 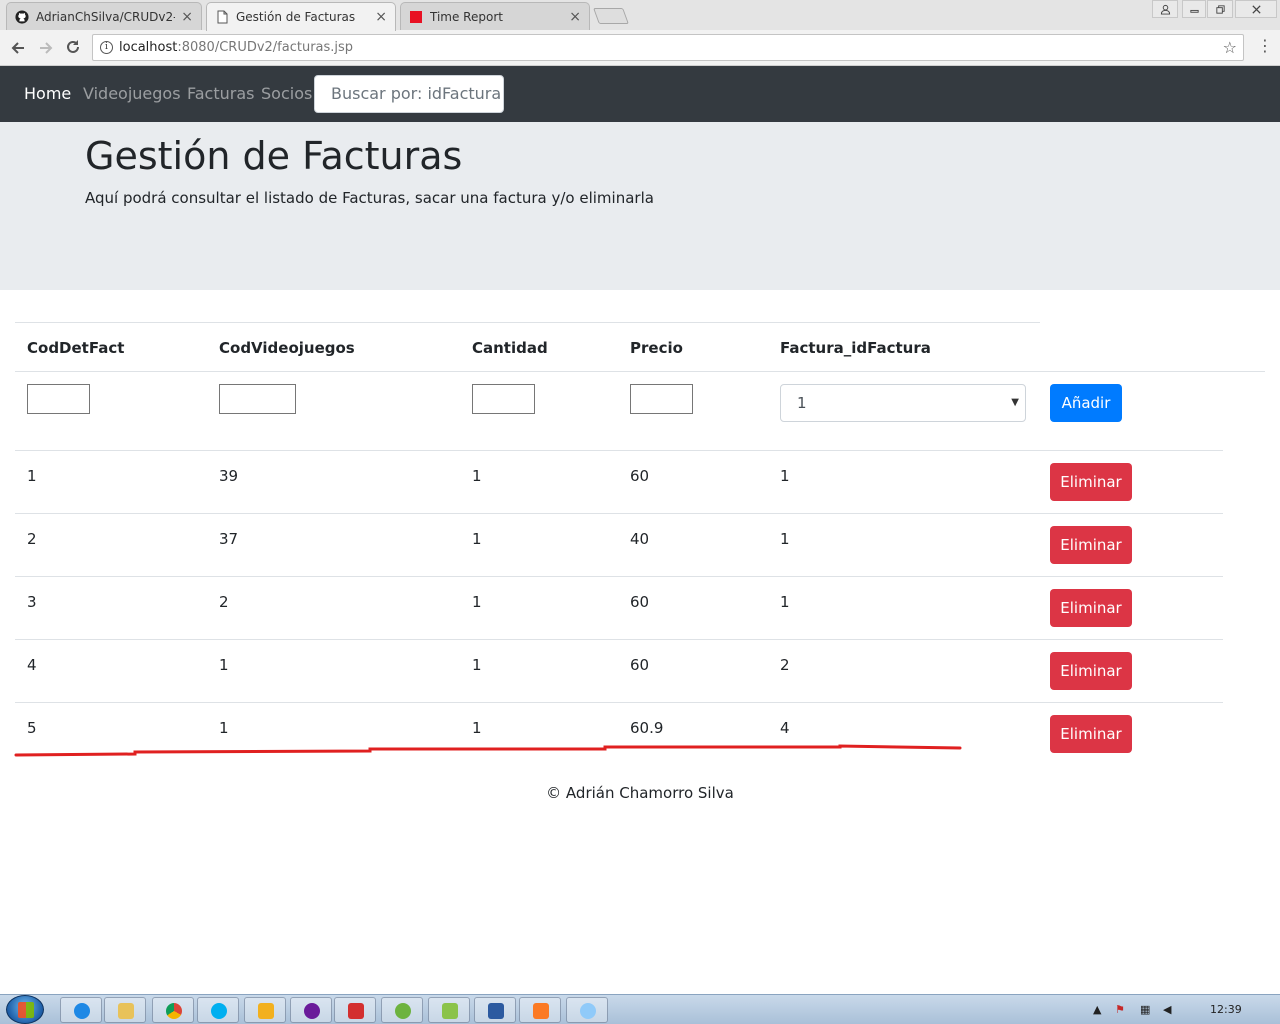 What do you see at coordinates (58, 399) in the screenshot?
I see `coddetfact-input` at bounding box center [58, 399].